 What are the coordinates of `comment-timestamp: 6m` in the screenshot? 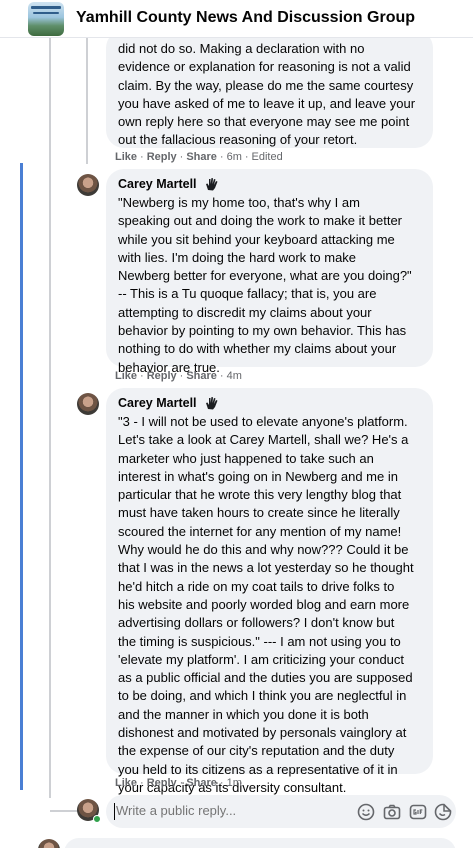 It's located at (234, 157).